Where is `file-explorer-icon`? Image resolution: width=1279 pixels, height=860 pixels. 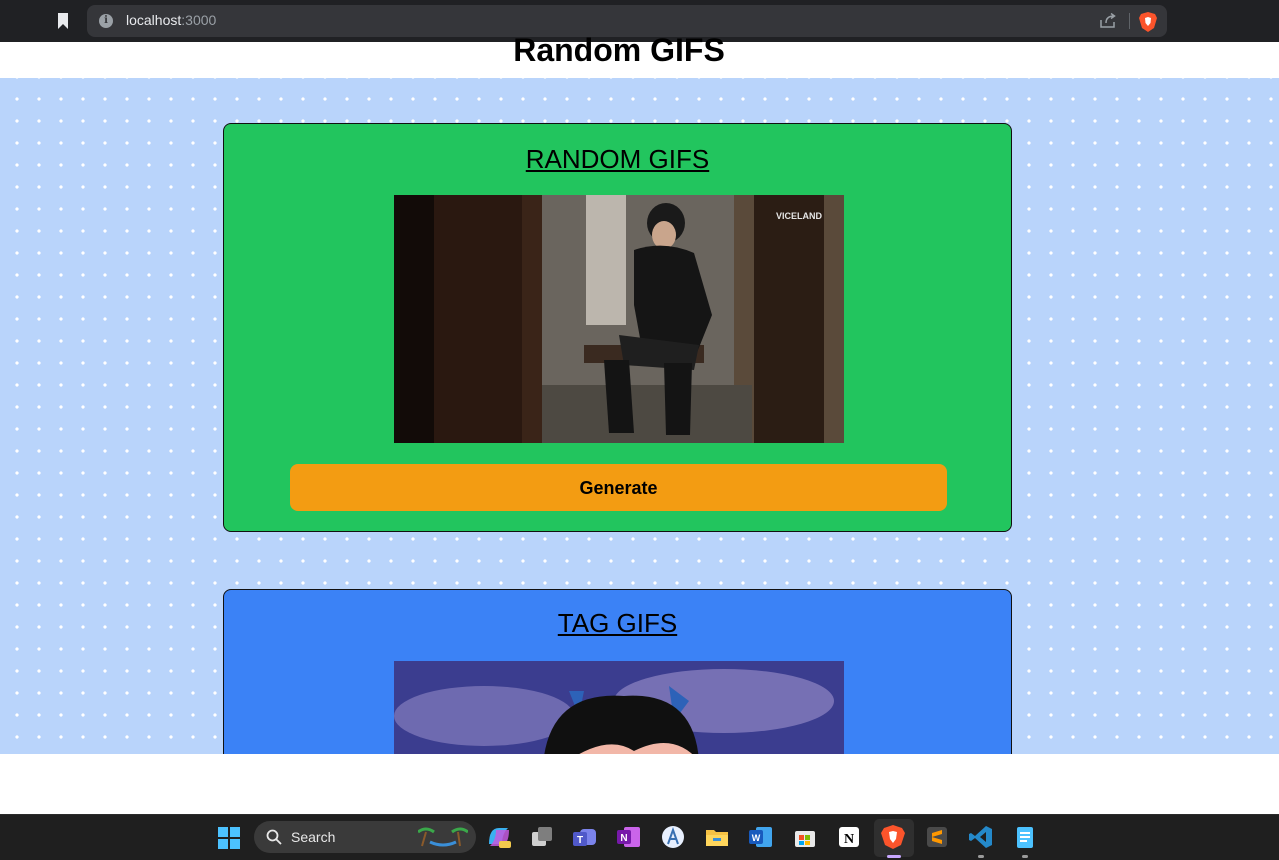 file-explorer-icon is located at coordinates (717, 837).